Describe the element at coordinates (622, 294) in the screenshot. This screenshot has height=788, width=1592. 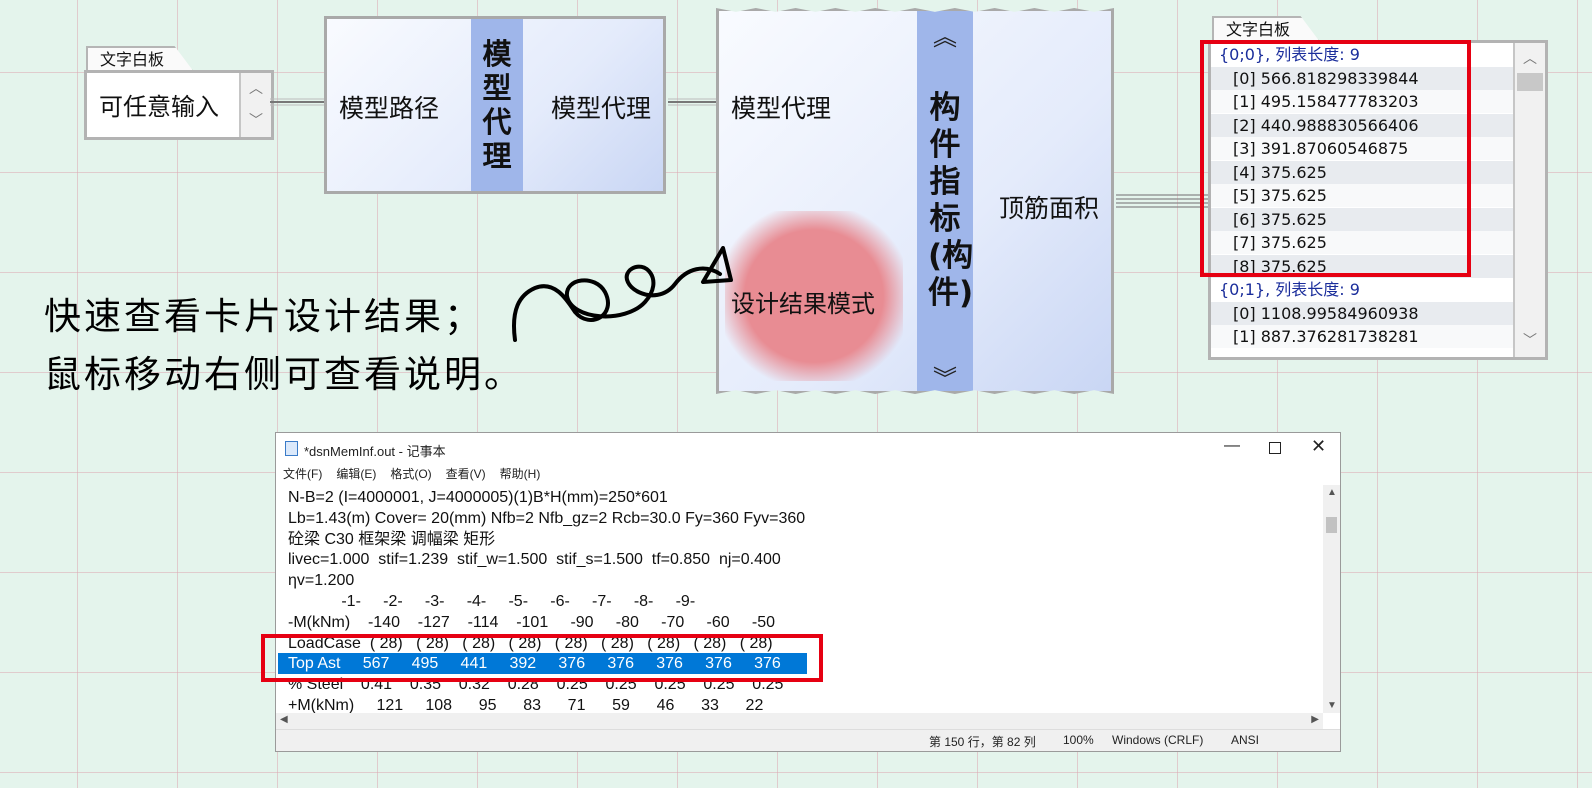
I see `hand-drawn-arrow-icon` at that location.